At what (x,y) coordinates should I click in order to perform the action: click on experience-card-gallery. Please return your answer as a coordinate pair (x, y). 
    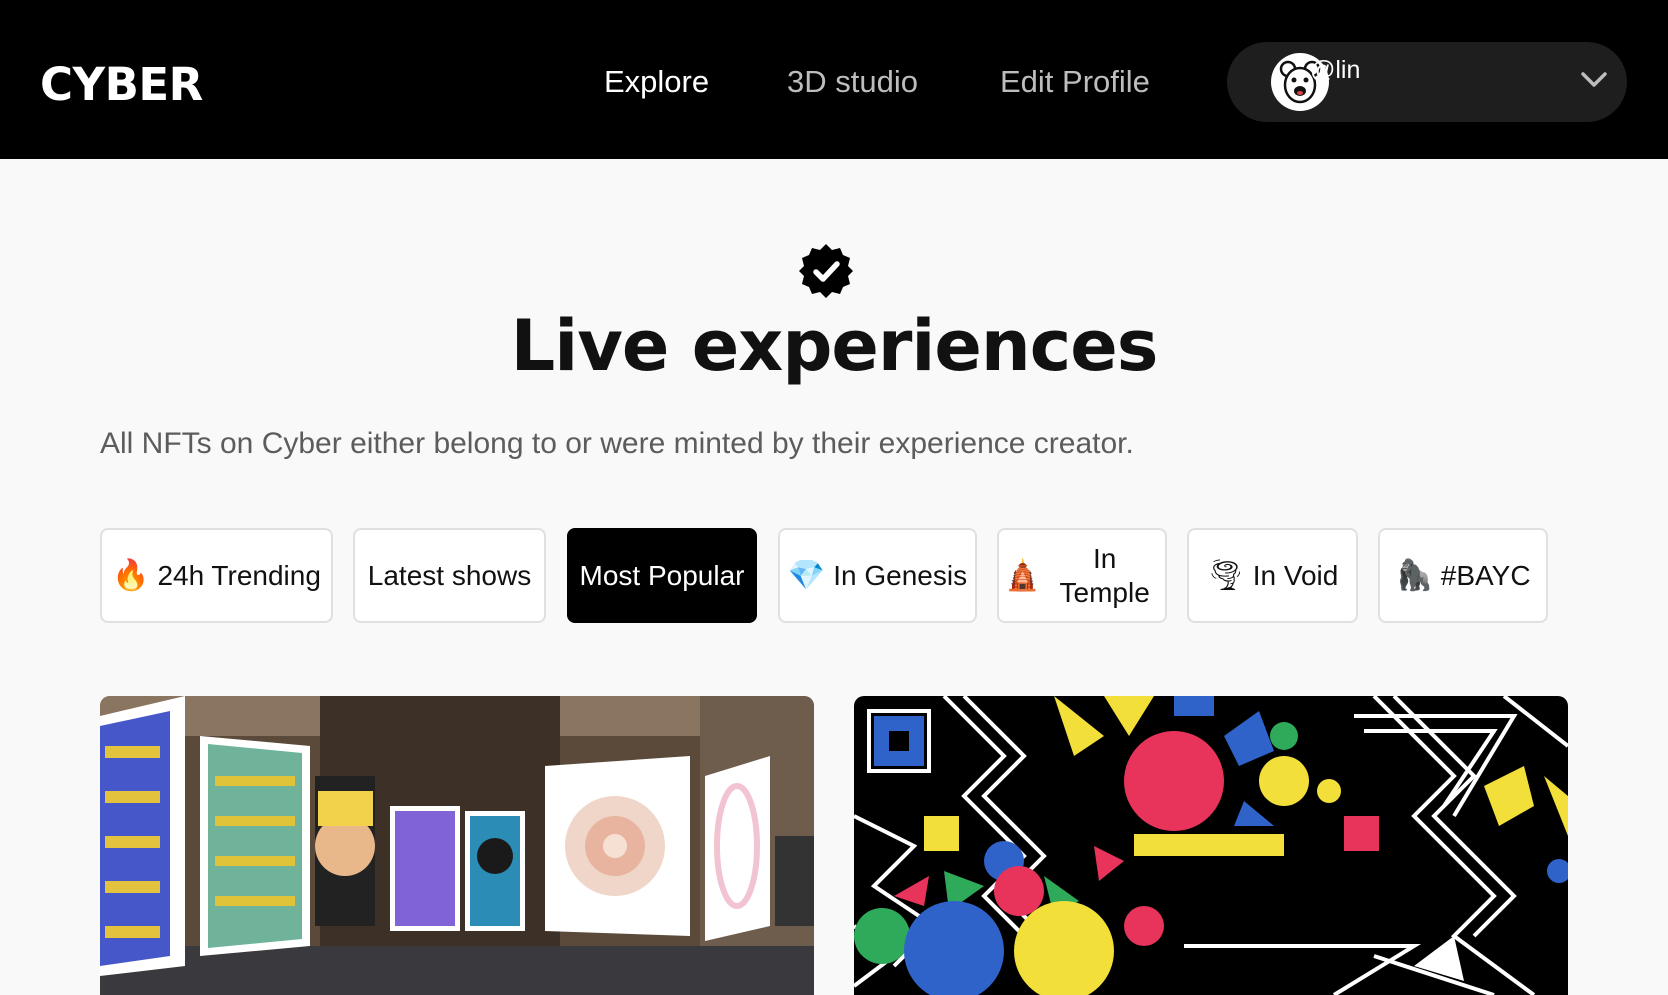
    Looking at the image, I should click on (457, 845).